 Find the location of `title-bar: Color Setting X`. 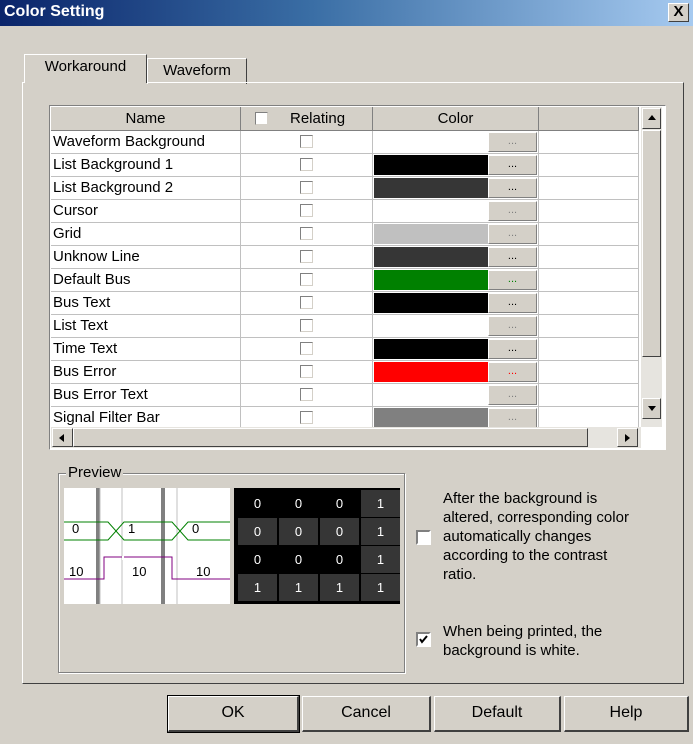

title-bar: Color Setting X is located at coordinates (346, 13).